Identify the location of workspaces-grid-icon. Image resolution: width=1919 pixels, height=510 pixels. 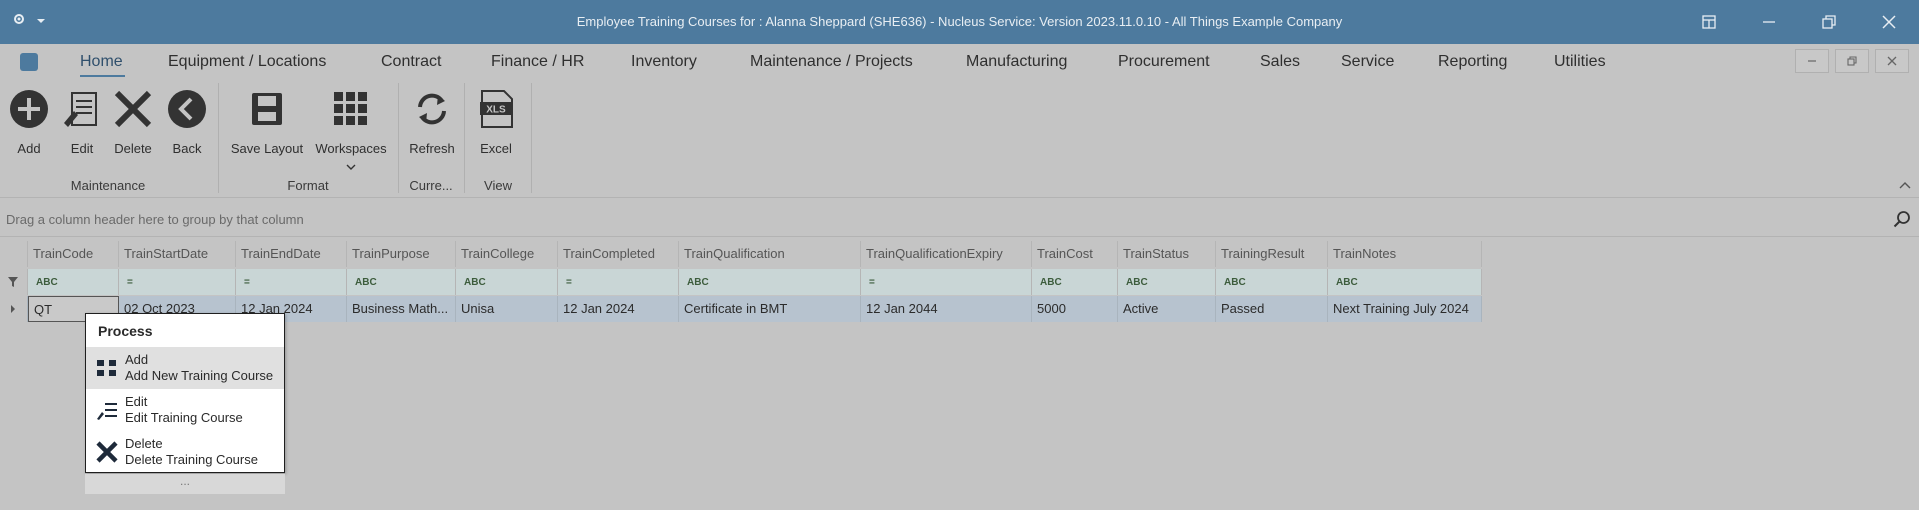
(351, 109).